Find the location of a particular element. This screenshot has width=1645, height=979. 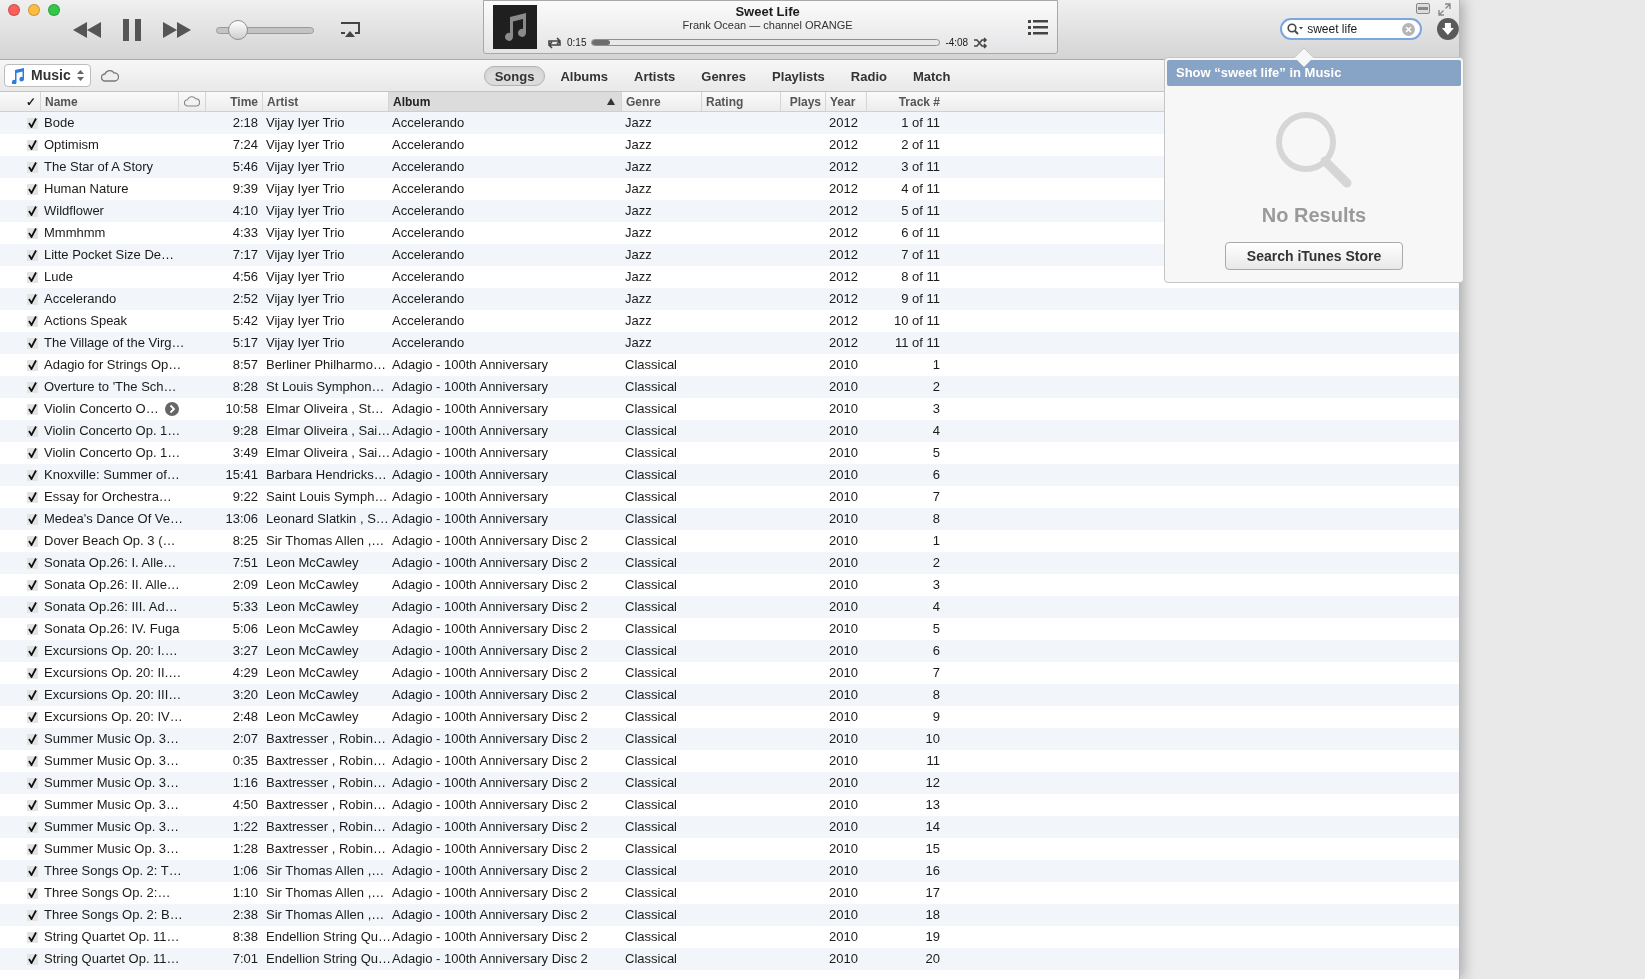

volume-thumb is located at coordinates (237, 30).